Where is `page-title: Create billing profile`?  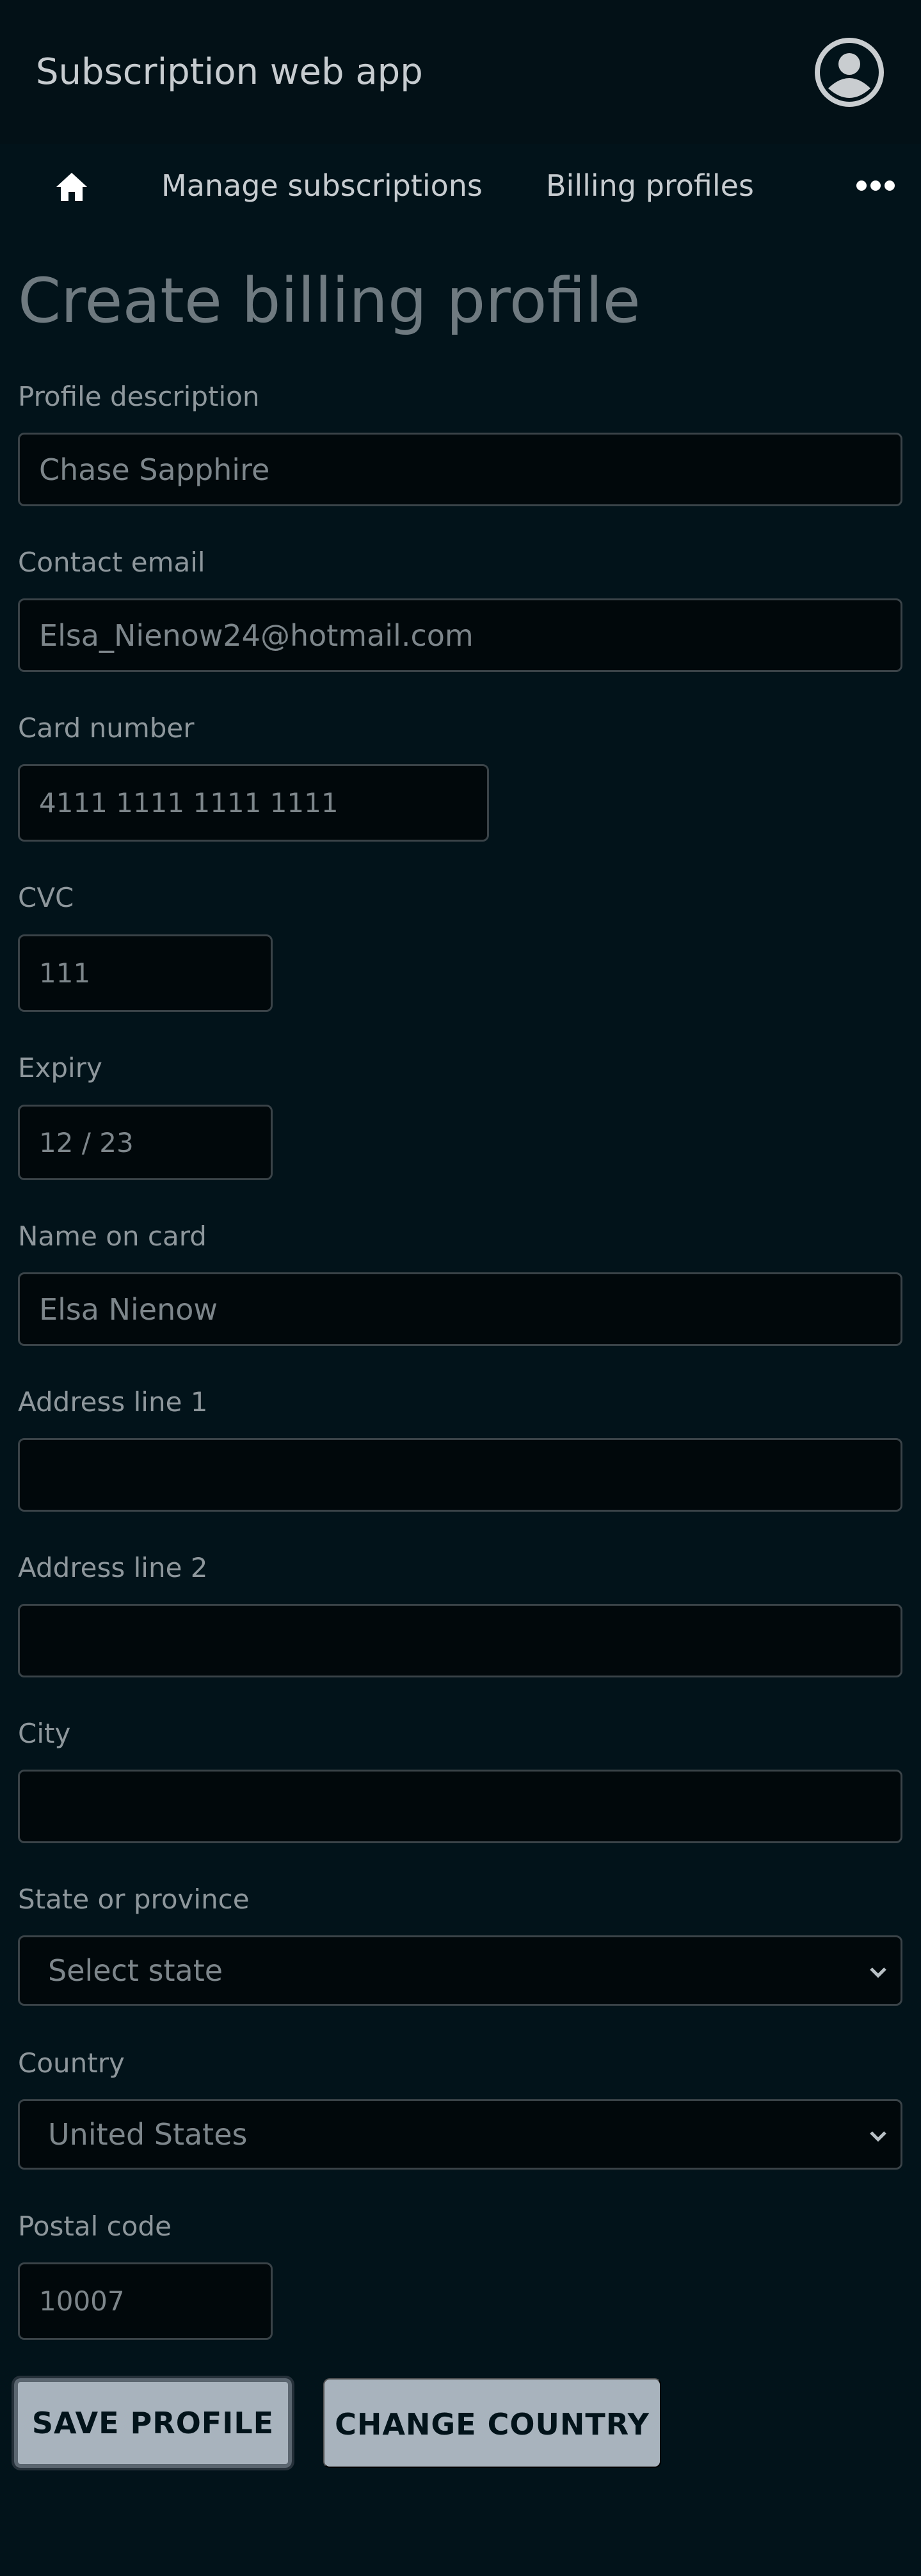 page-title: Create billing profile is located at coordinates (329, 301).